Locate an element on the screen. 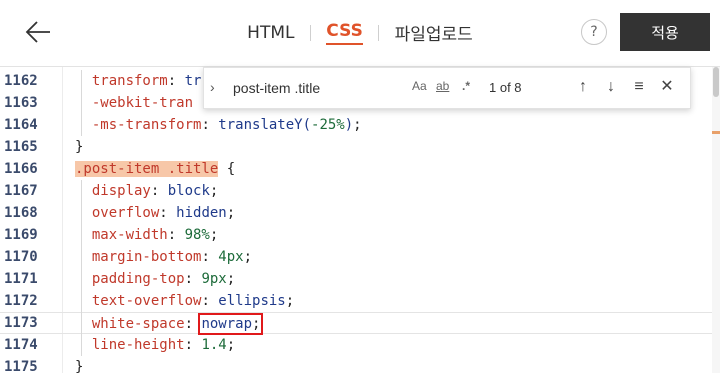 This screenshot has width=720, height=378. line-number: 1170 is located at coordinates (21, 257).